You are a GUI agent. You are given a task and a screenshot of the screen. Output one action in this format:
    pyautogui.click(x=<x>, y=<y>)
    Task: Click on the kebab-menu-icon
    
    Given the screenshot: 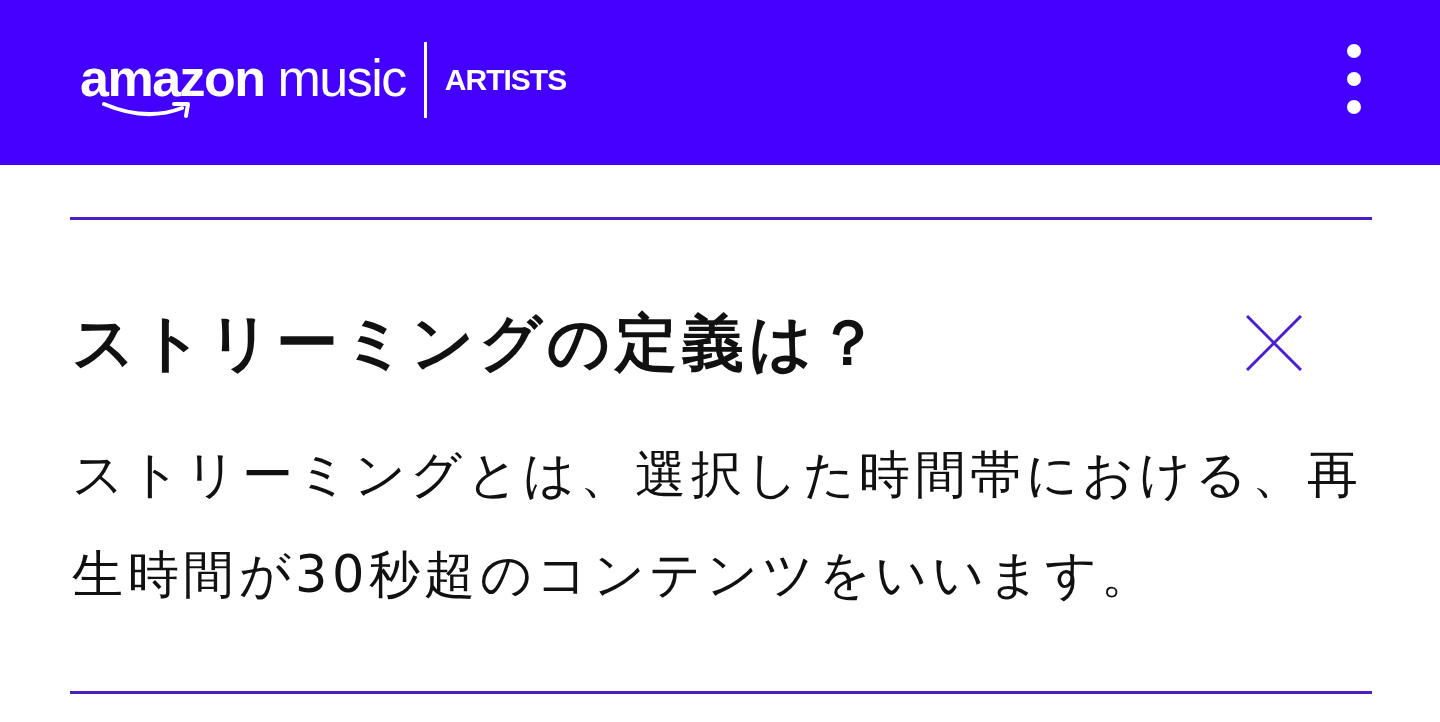 What is the action you would take?
    pyautogui.click(x=1354, y=78)
    